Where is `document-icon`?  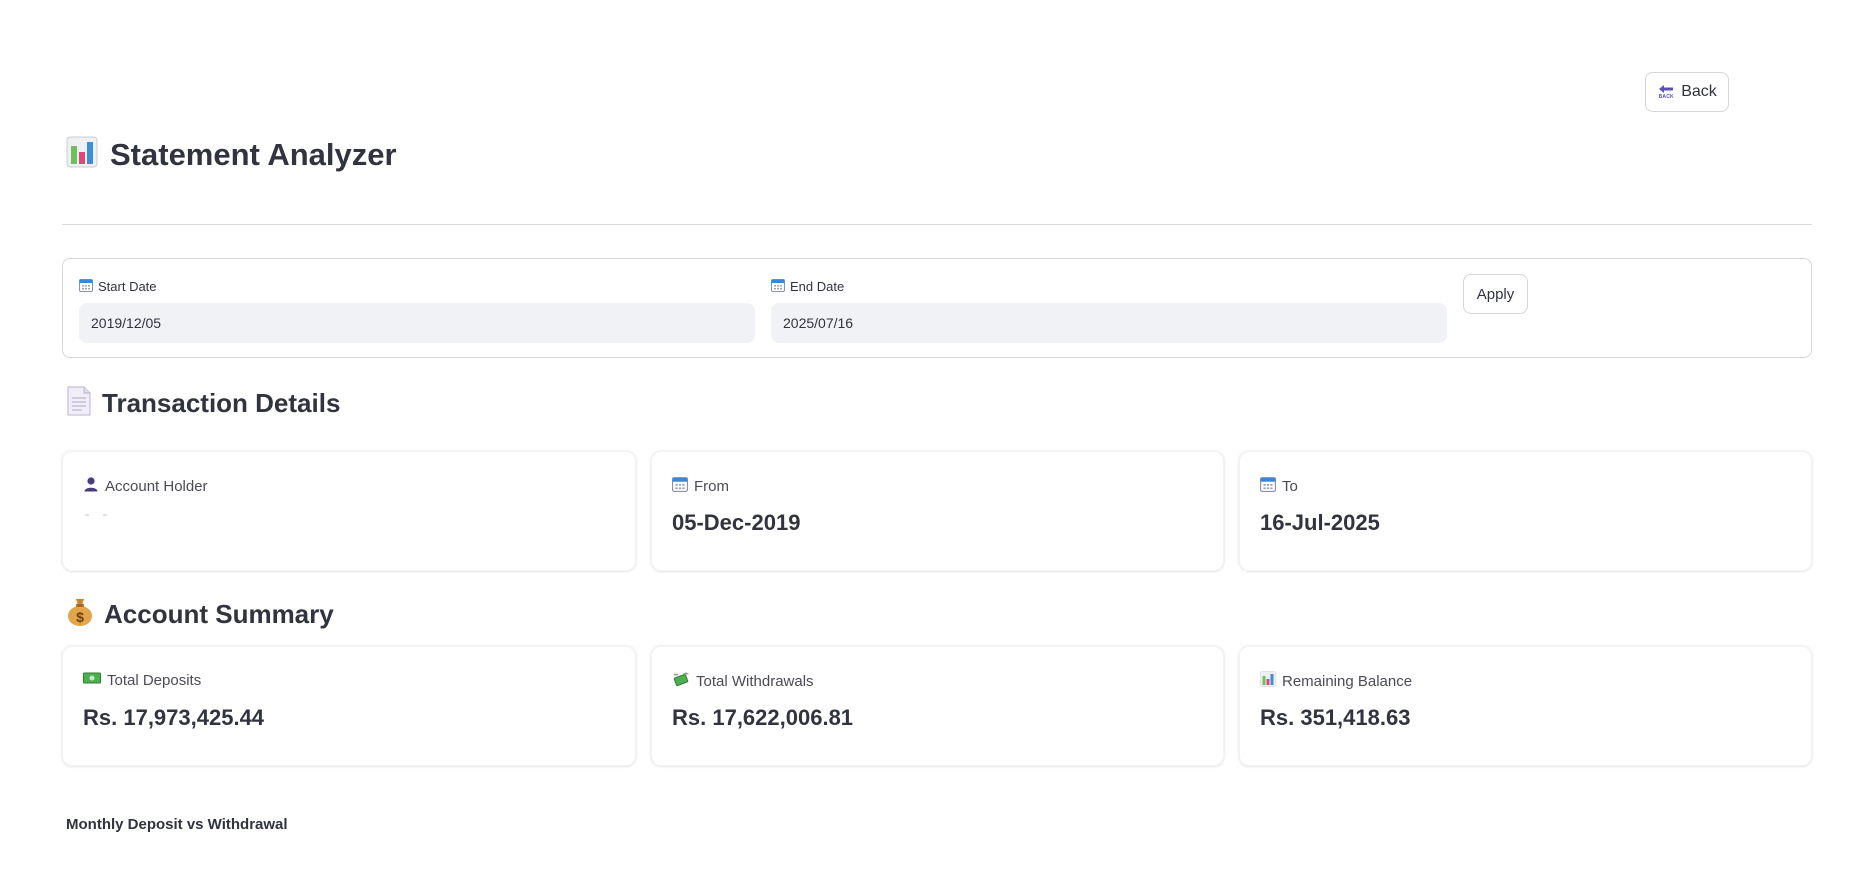 document-icon is located at coordinates (79, 403).